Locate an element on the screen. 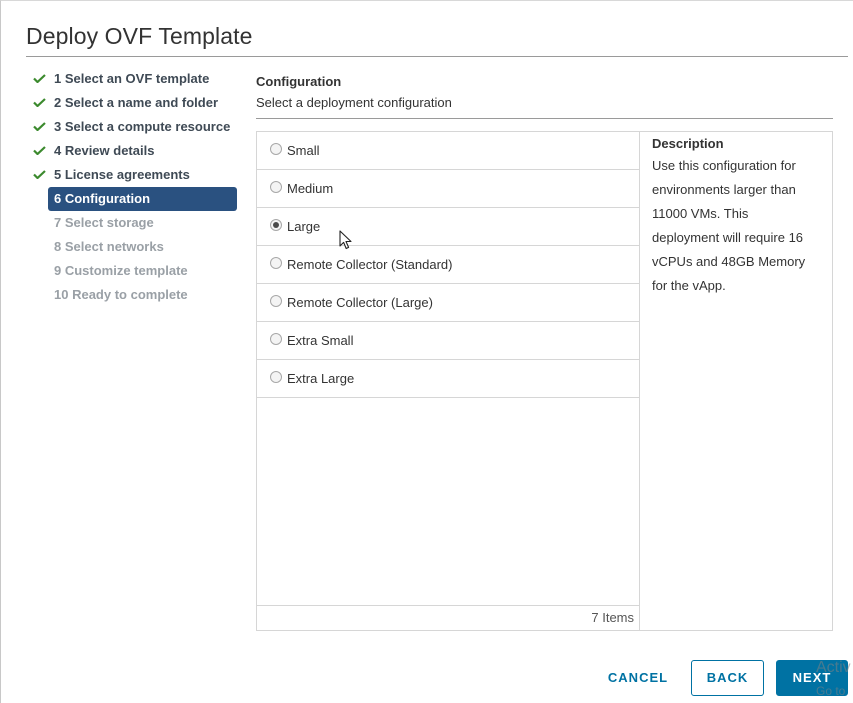 The height and width of the screenshot is (703, 853). description-line: Use this configuration for is located at coordinates (724, 165).